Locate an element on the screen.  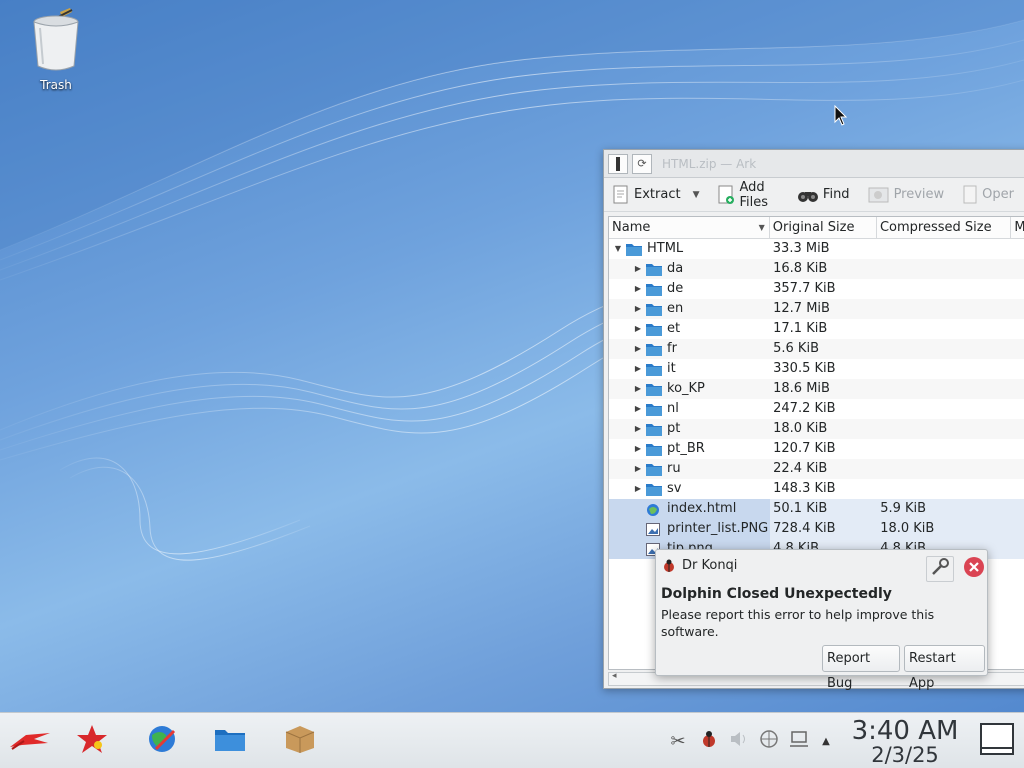
column-compressed-size: Compressed Size is located at coordinates (944, 227).